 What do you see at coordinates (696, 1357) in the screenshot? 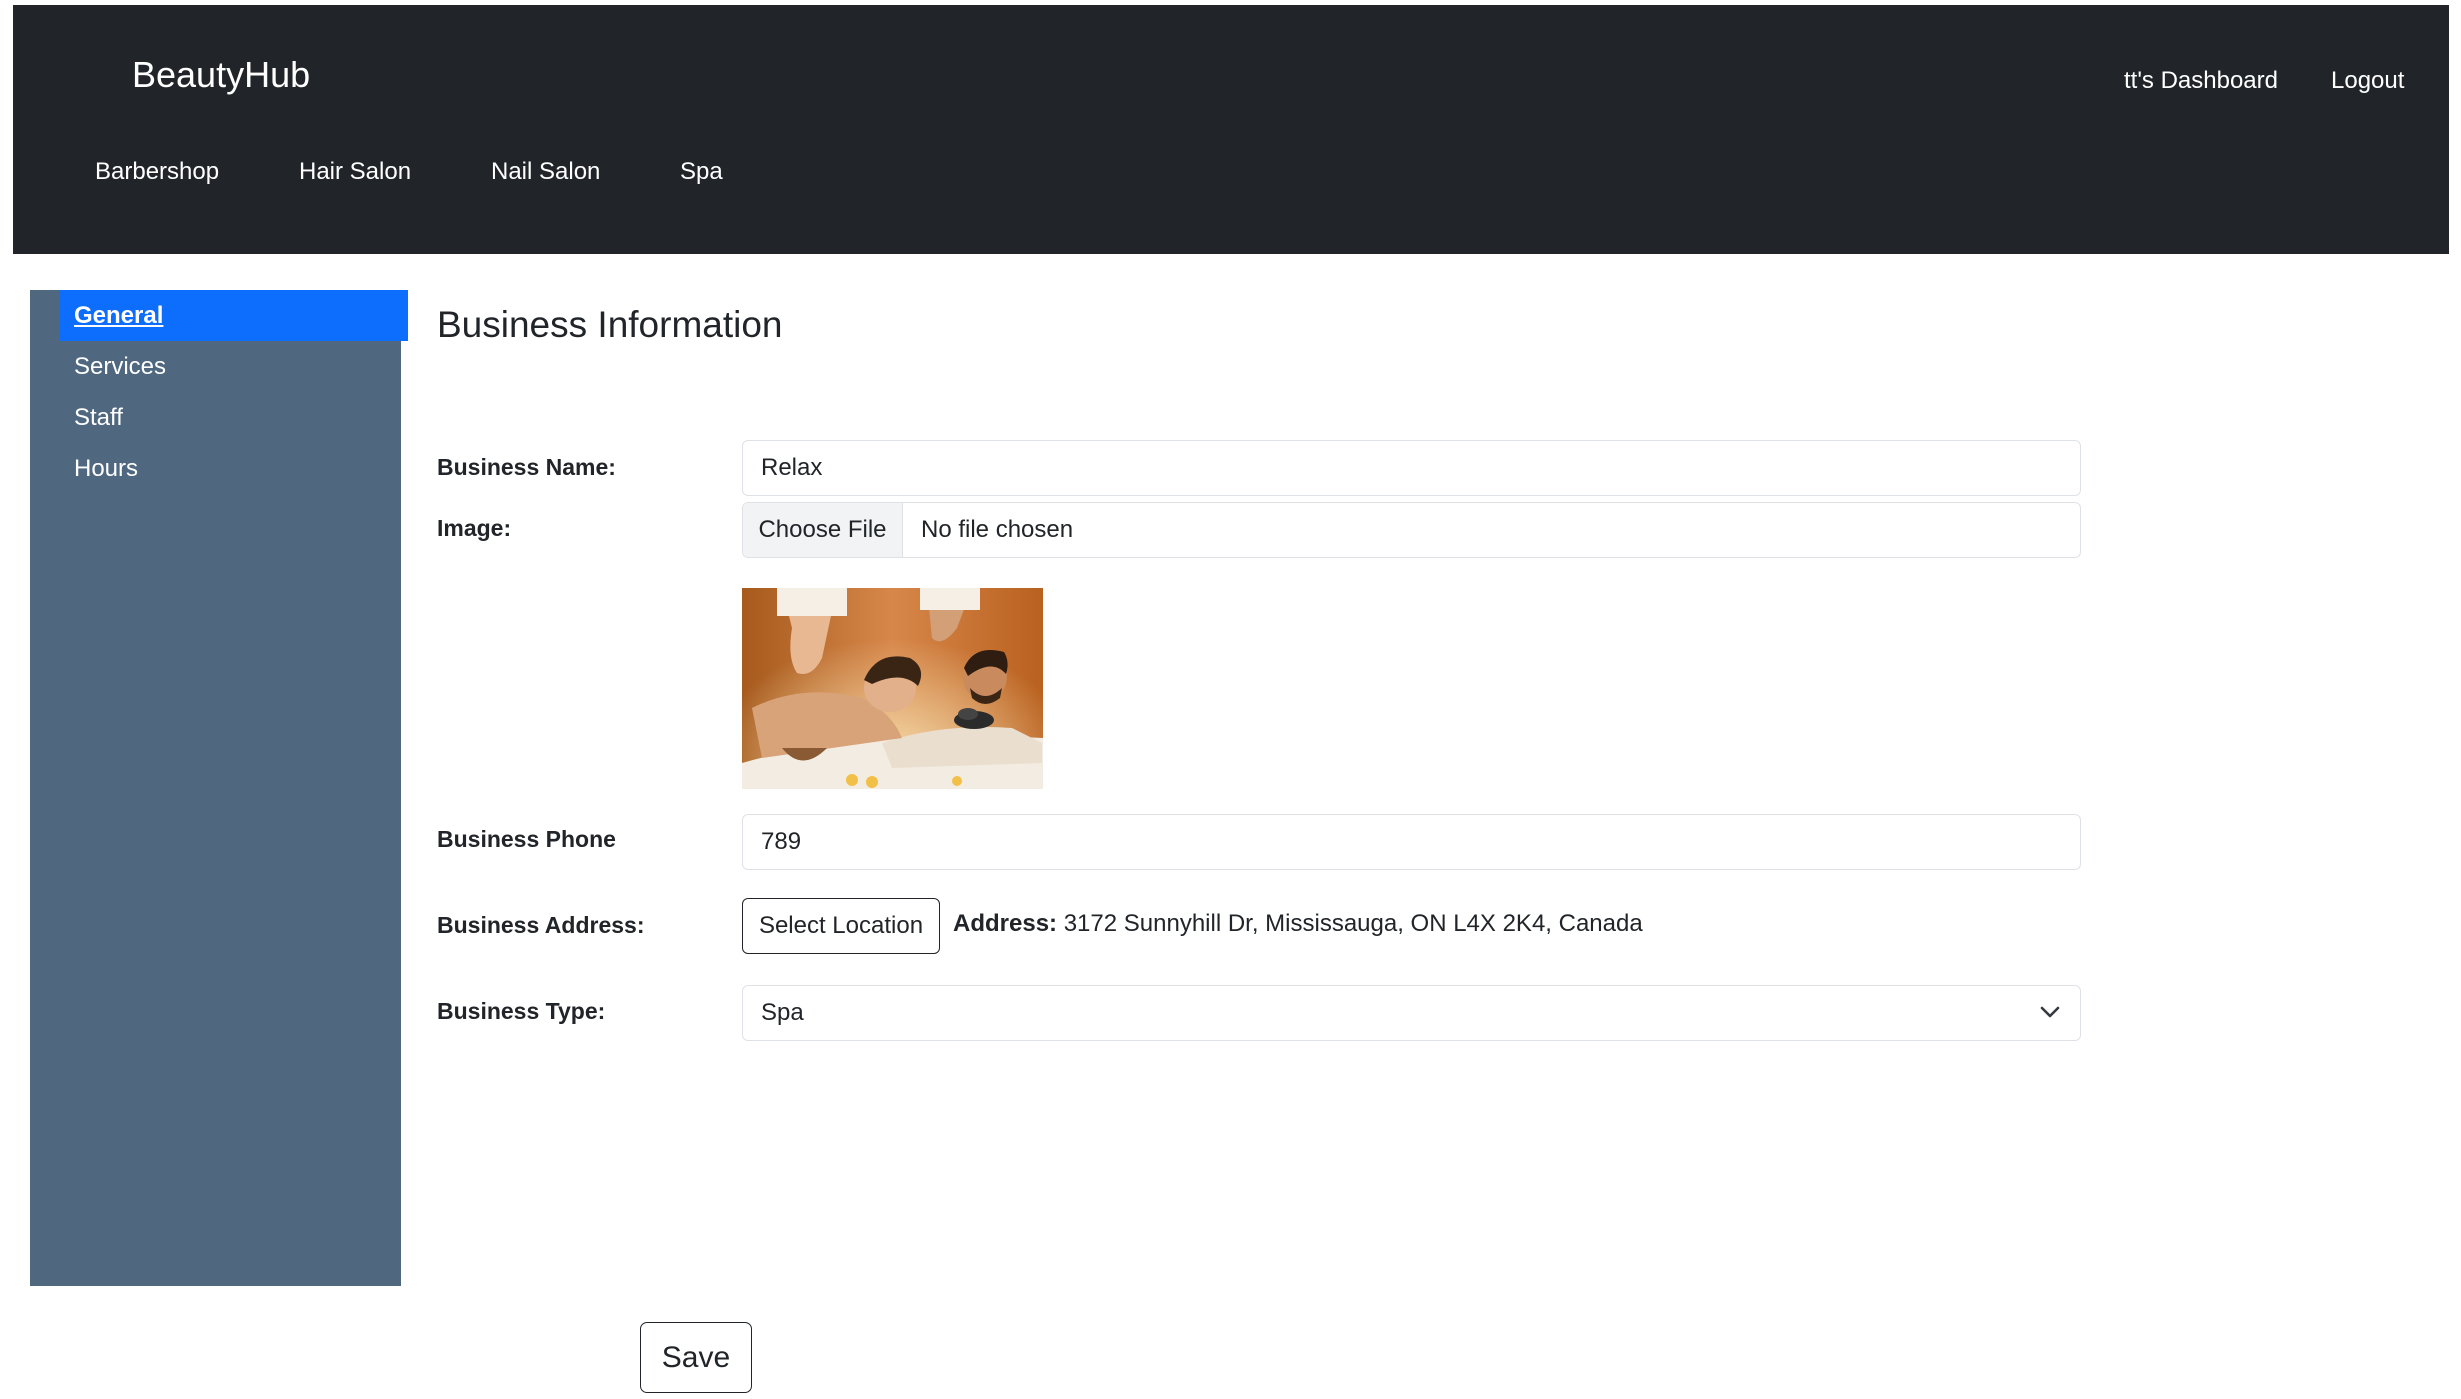
I see `save-button: Save` at bounding box center [696, 1357].